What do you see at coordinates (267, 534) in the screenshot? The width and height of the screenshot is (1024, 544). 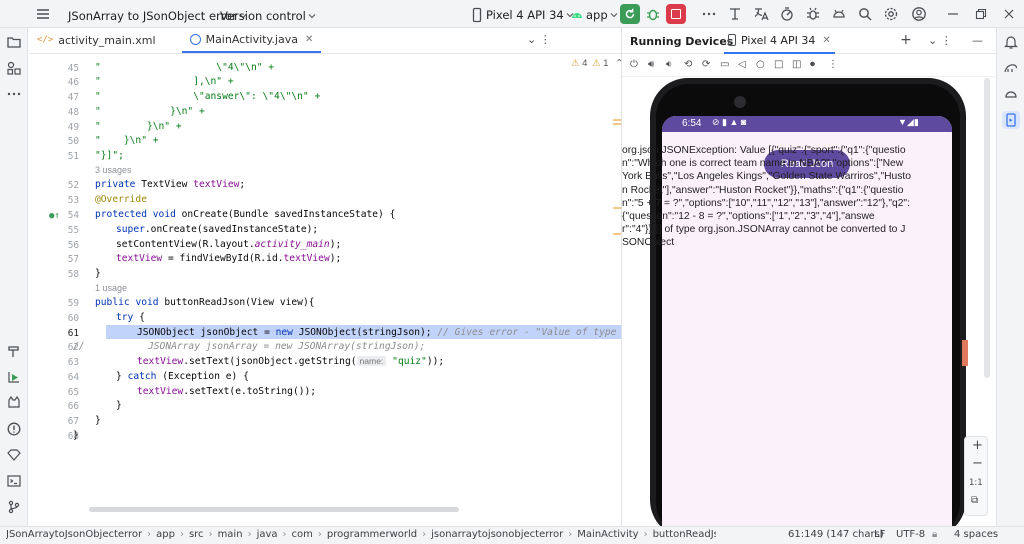 I see `breadcrumb-item: java` at bounding box center [267, 534].